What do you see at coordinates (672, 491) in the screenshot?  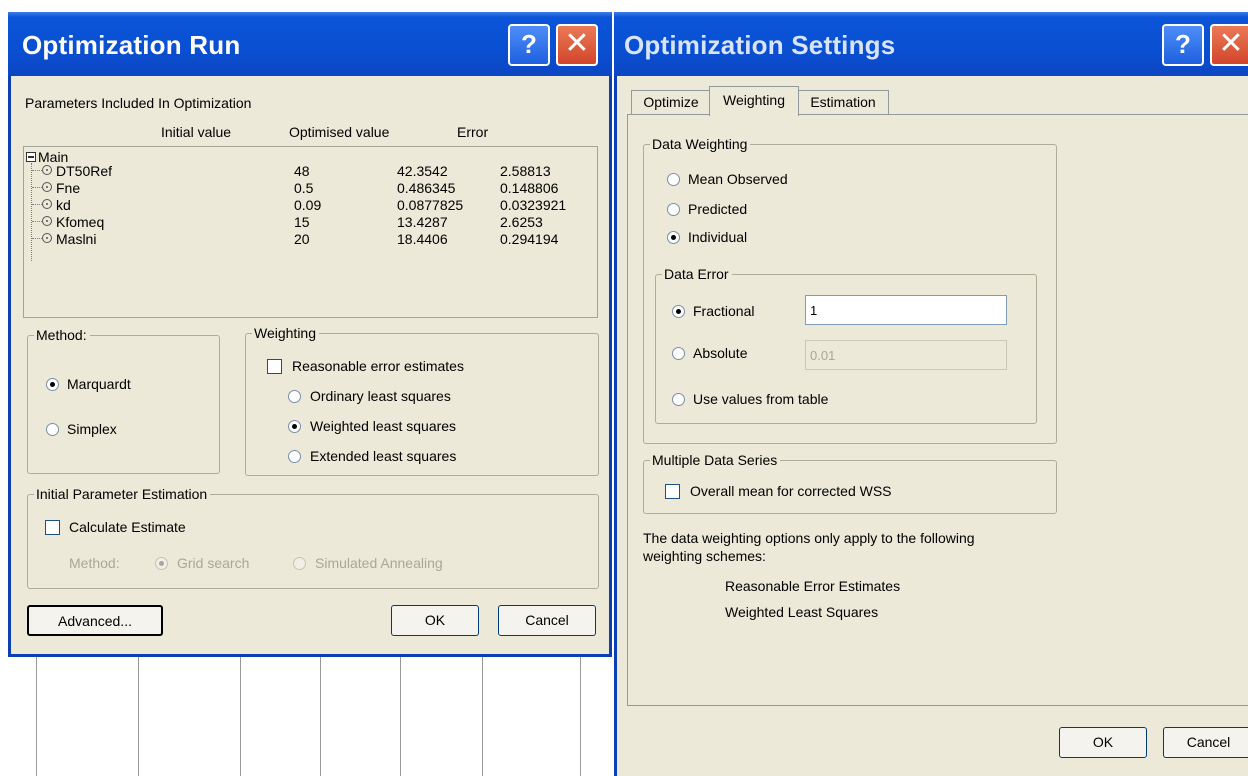 I see `overall-mean-checkbox` at bounding box center [672, 491].